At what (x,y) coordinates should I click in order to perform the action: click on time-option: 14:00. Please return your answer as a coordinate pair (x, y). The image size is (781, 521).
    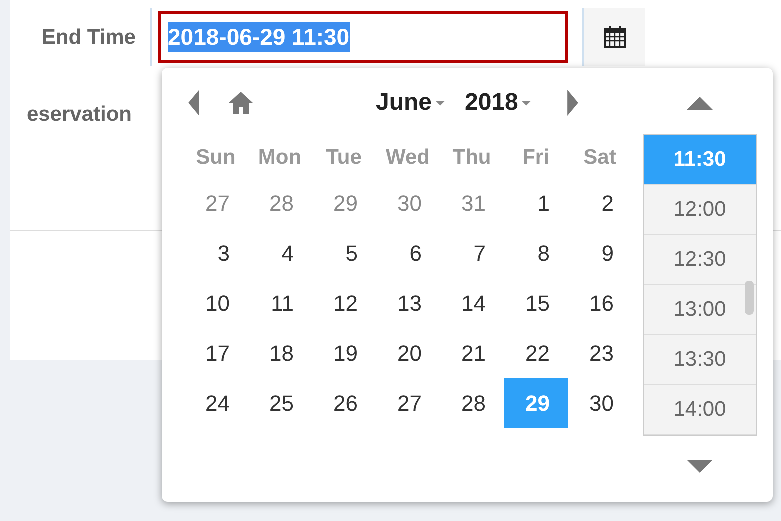
    Looking at the image, I should click on (700, 410).